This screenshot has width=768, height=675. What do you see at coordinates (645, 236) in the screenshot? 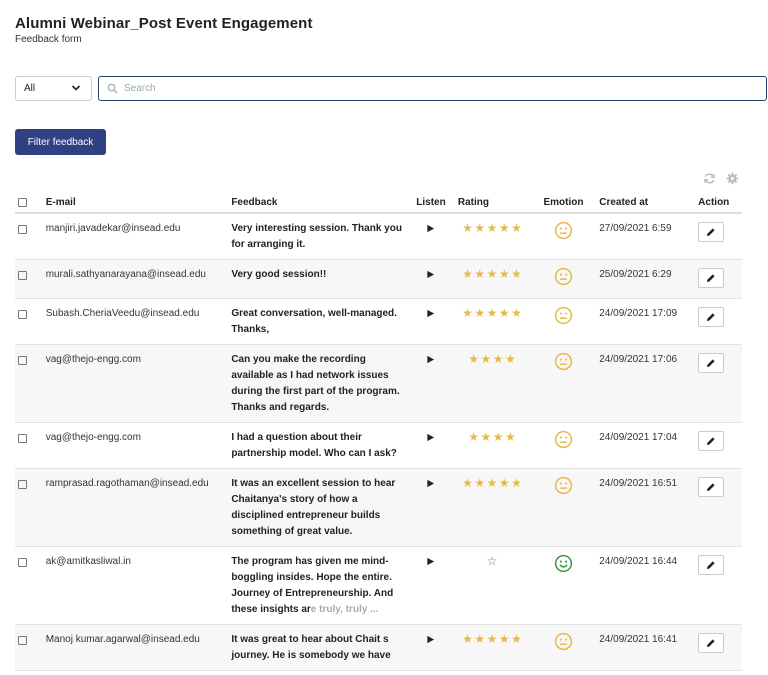
I see `row-created-at: 27/09/2021 6:59` at bounding box center [645, 236].